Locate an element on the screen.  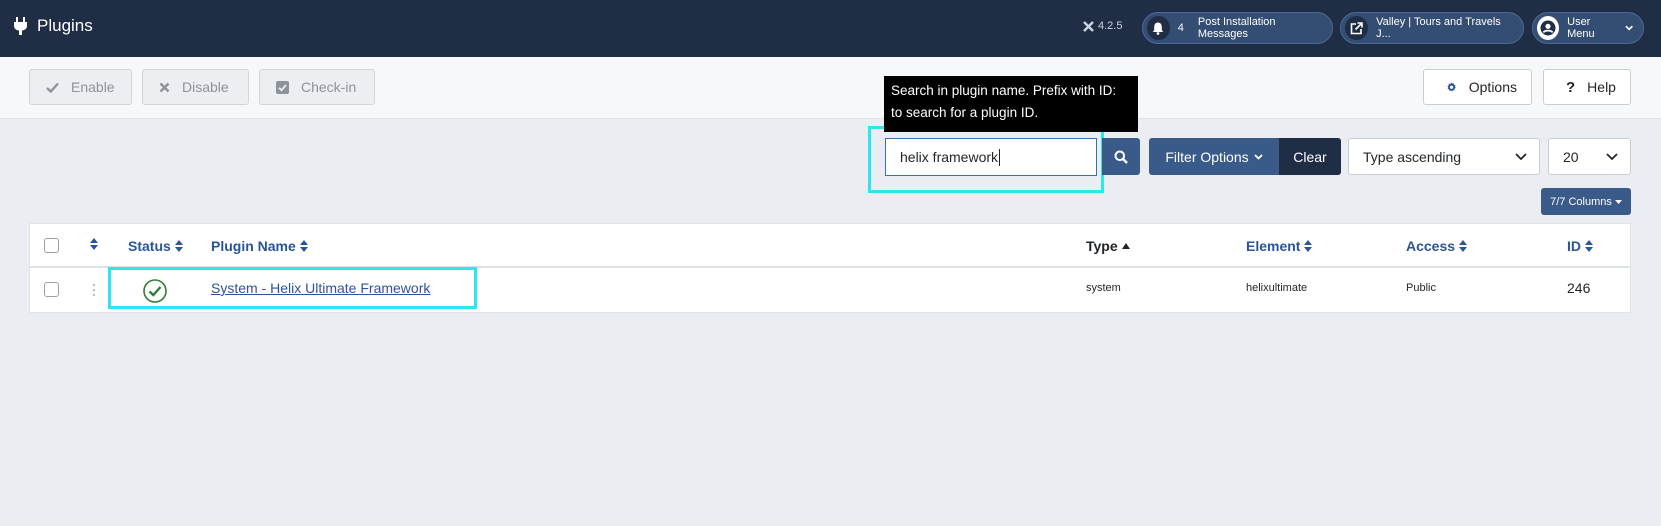
enable-label: Enable is located at coordinates (93, 87).